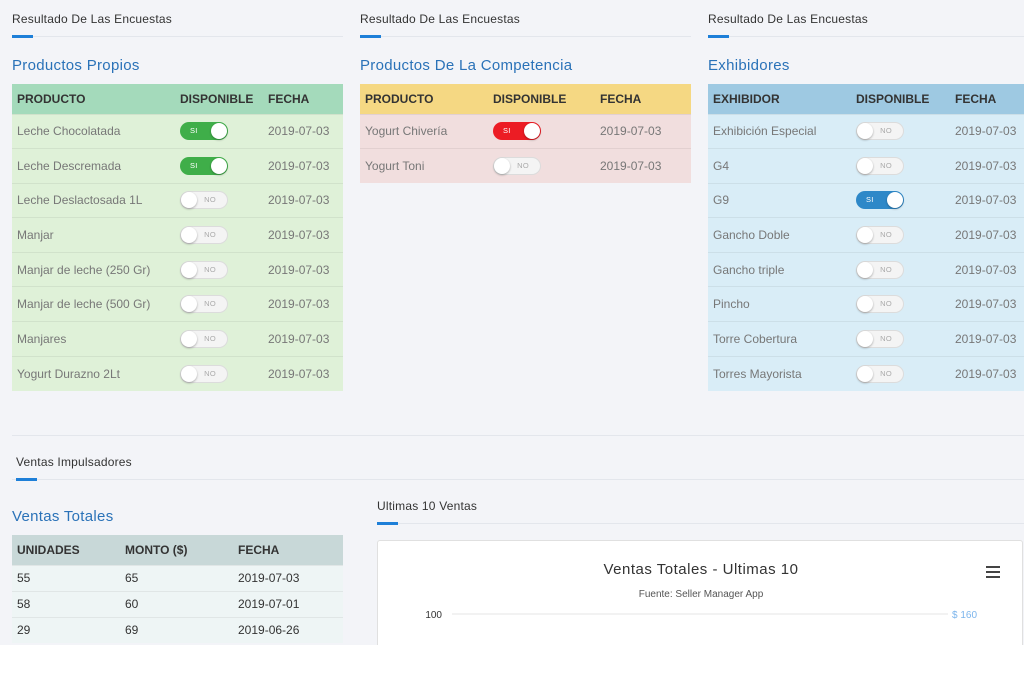 Image resolution: width=1024 pixels, height=683 pixels. I want to click on col-header-amount: MONTO ($), so click(176, 550).